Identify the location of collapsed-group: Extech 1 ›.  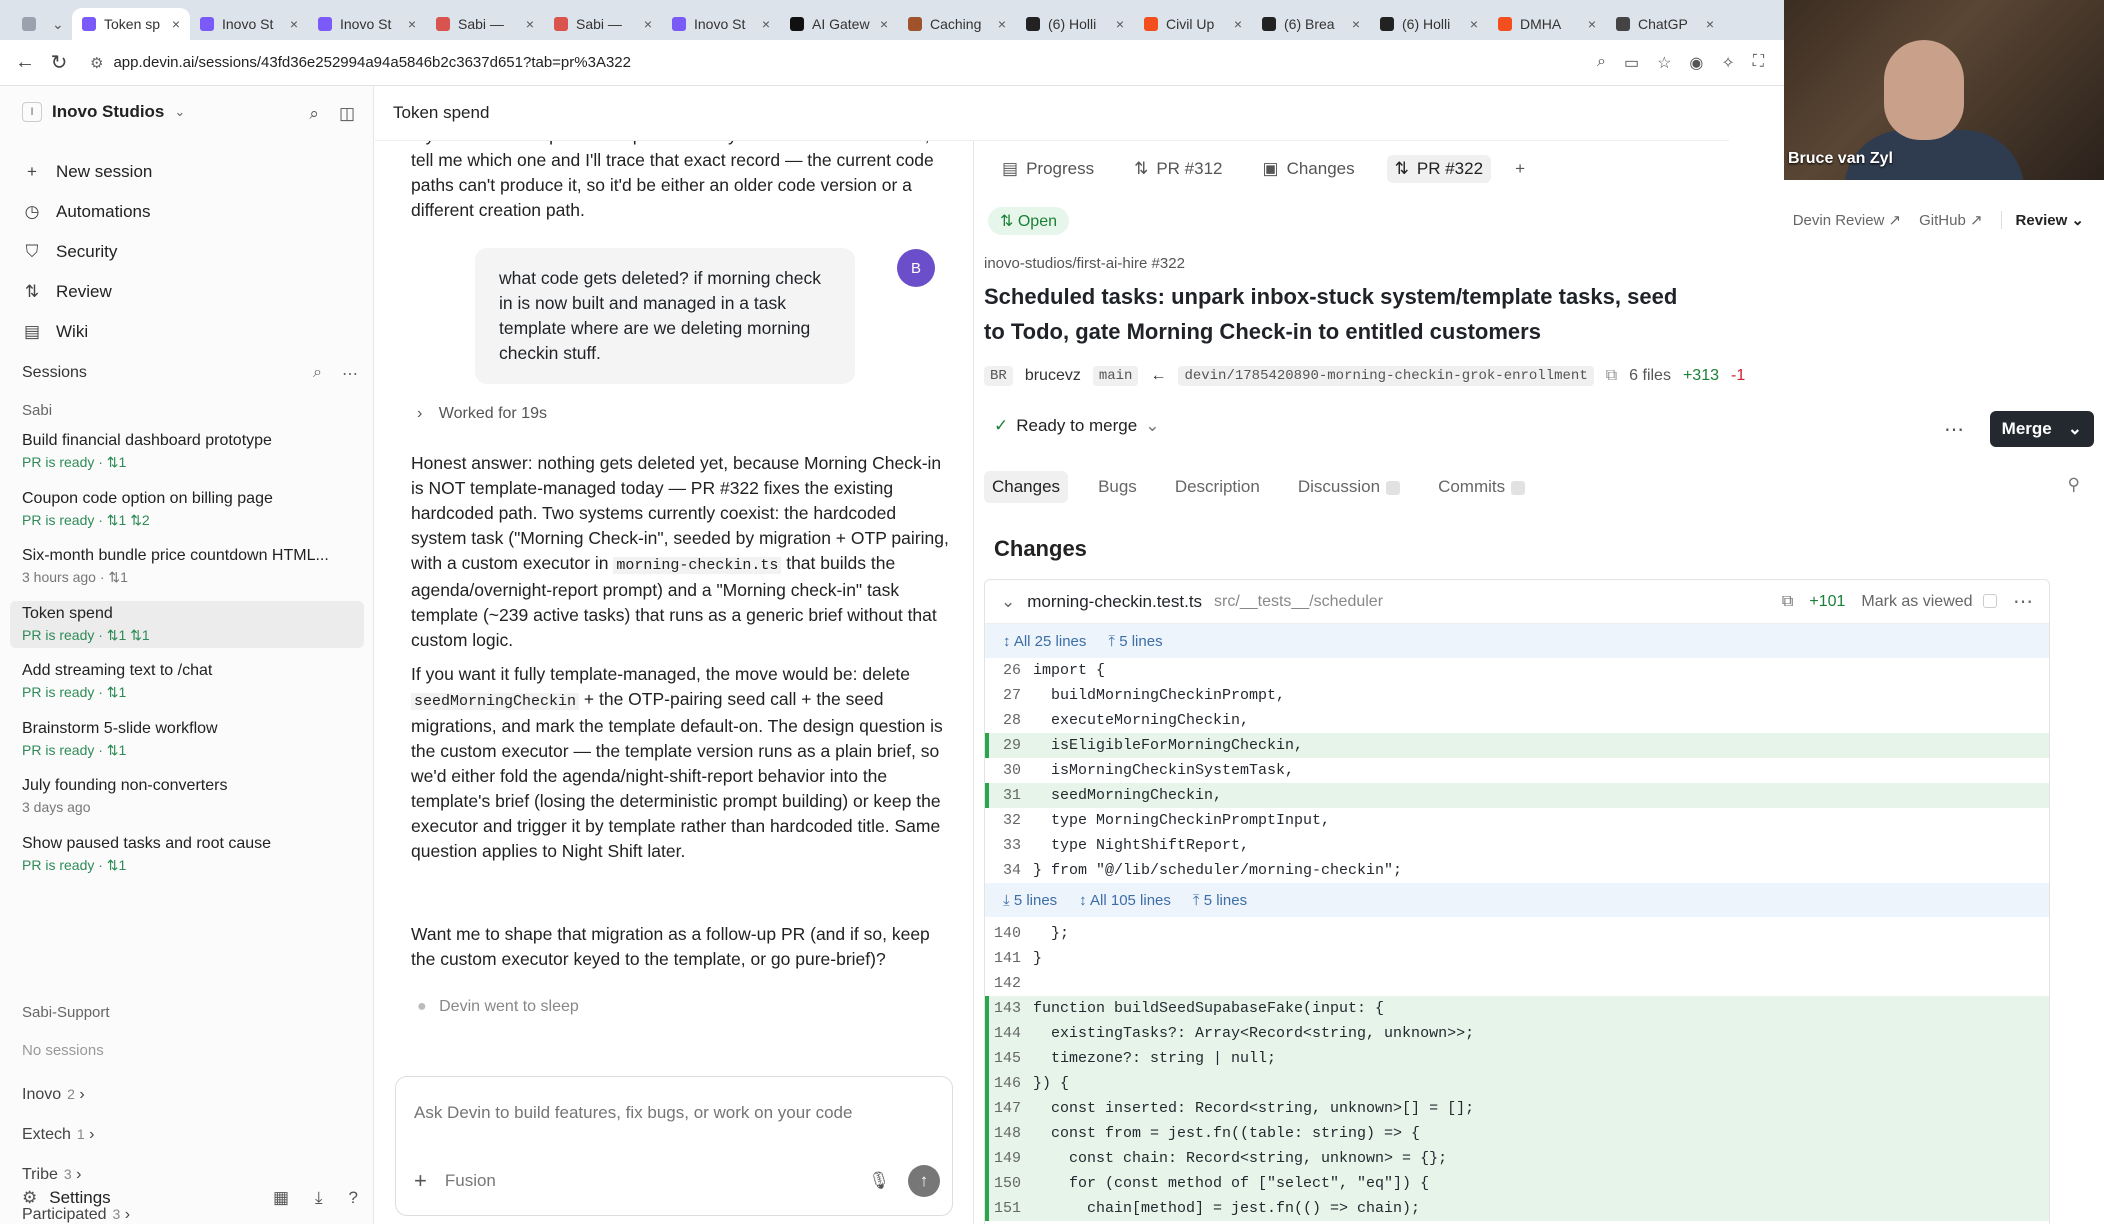
(58, 1135).